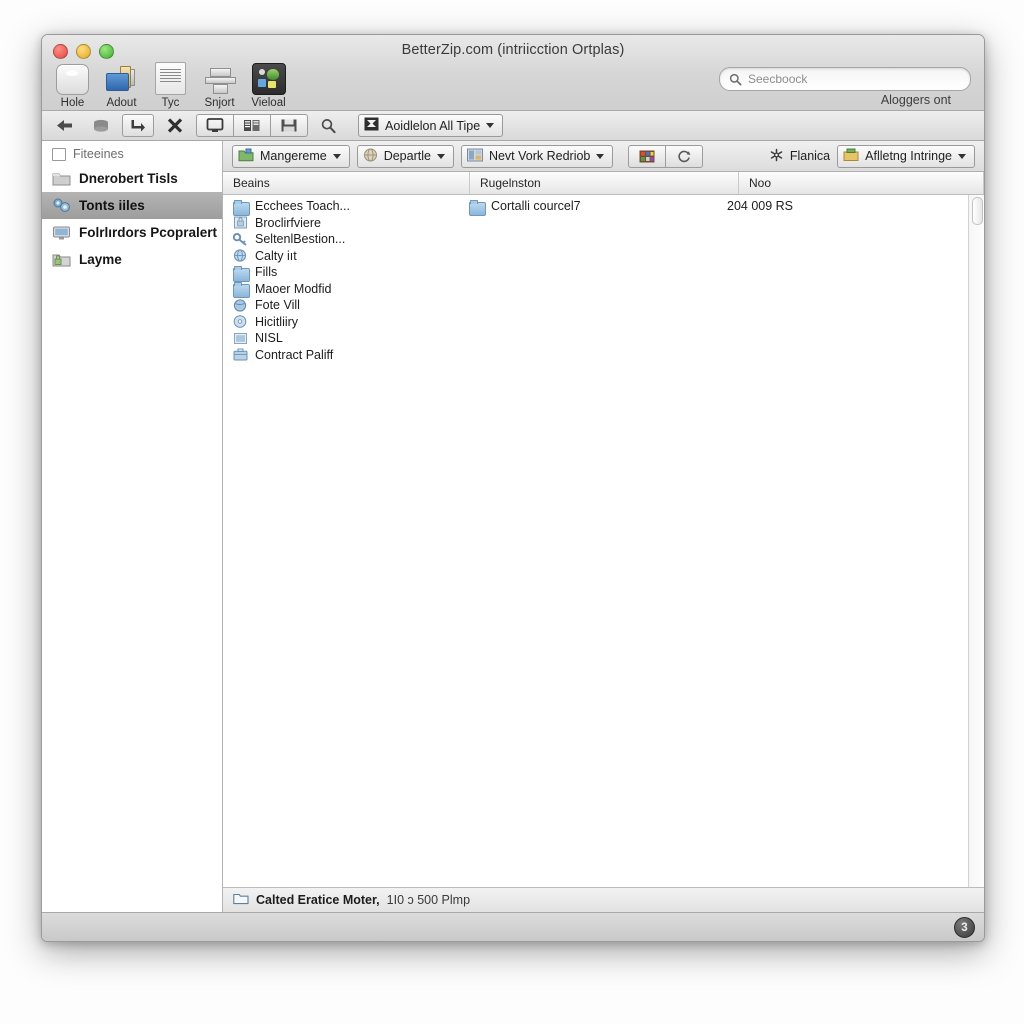  What do you see at coordinates (341, 290) in the screenshot?
I see `list-item: Maoer Modfid` at bounding box center [341, 290].